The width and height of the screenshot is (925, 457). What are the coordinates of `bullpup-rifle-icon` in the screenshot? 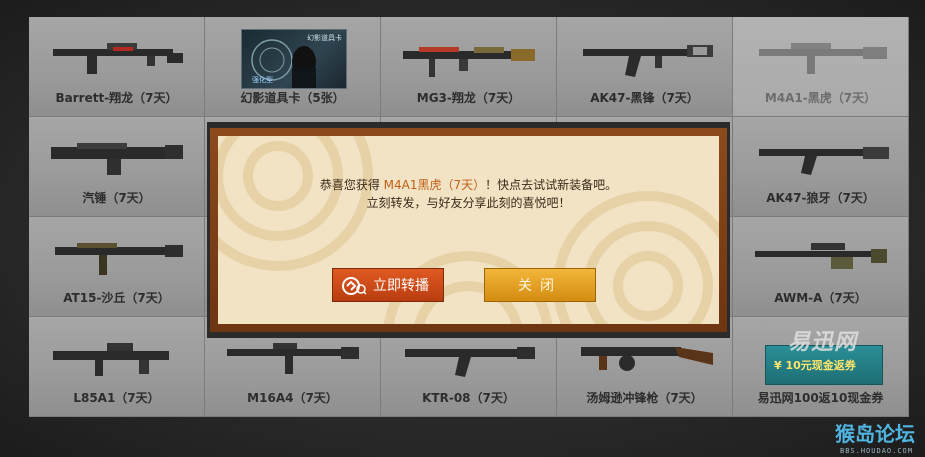 It's located at (111, 359).